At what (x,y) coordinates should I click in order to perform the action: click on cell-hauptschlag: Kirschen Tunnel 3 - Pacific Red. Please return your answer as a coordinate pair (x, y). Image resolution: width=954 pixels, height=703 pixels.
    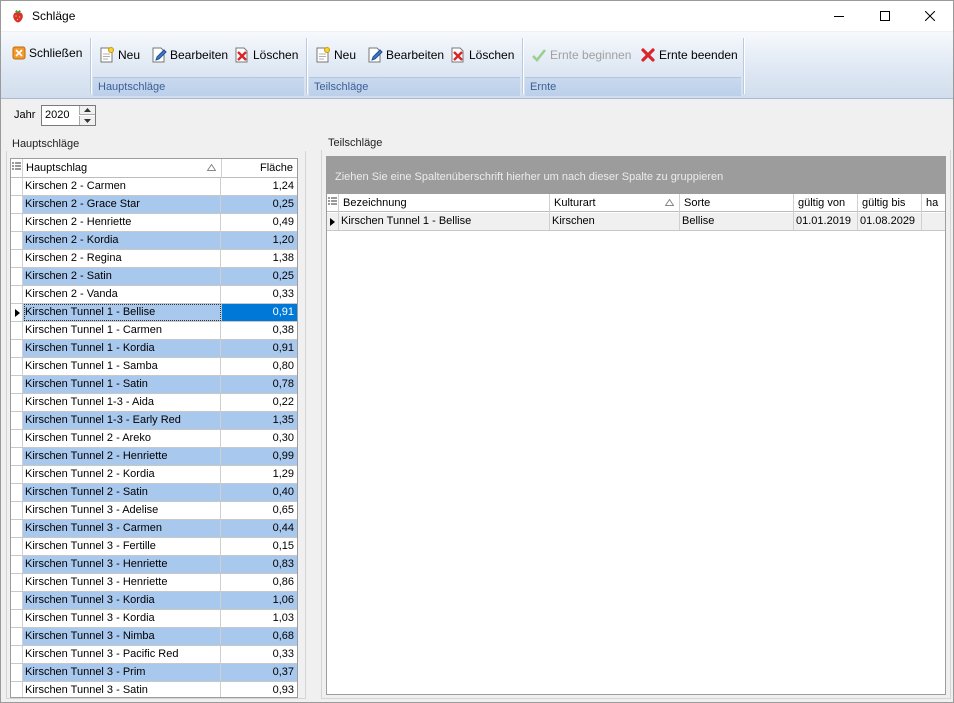
    Looking at the image, I should click on (122, 654).